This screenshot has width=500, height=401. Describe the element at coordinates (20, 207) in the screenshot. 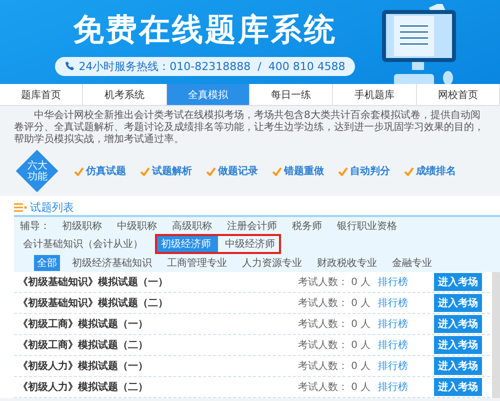

I see `list-icon` at that location.